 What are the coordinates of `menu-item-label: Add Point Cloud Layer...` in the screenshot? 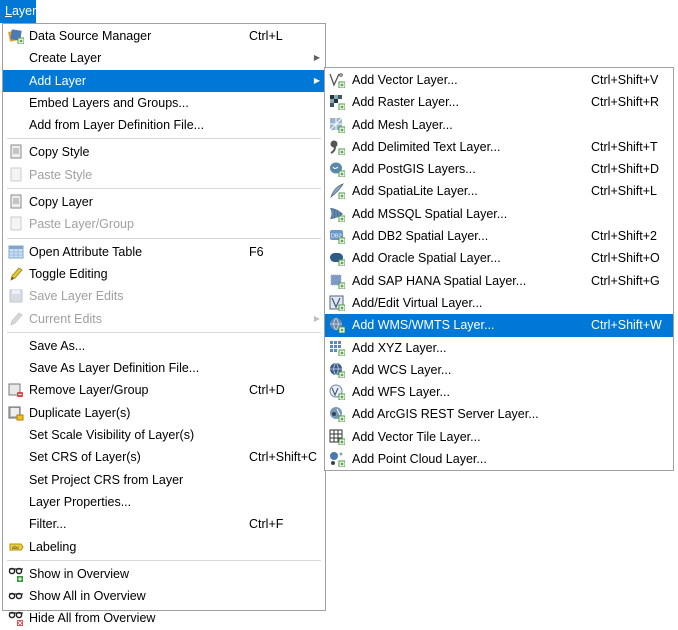 It's located at (419, 459).